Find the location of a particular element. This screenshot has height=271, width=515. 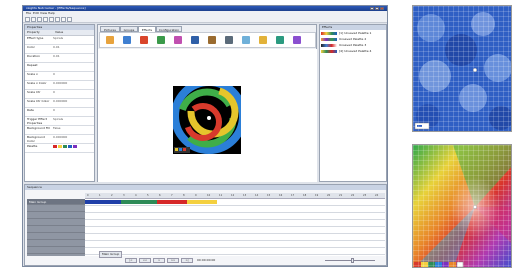

property-key: Scale x is located at coordinates (32, 74).